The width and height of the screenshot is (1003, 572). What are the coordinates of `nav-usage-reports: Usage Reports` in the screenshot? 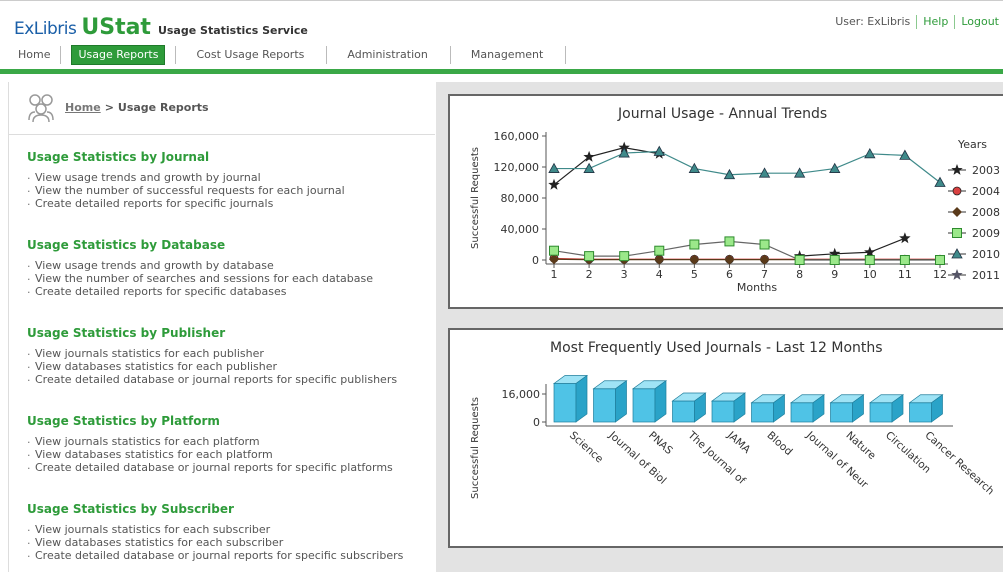 It's located at (118, 55).